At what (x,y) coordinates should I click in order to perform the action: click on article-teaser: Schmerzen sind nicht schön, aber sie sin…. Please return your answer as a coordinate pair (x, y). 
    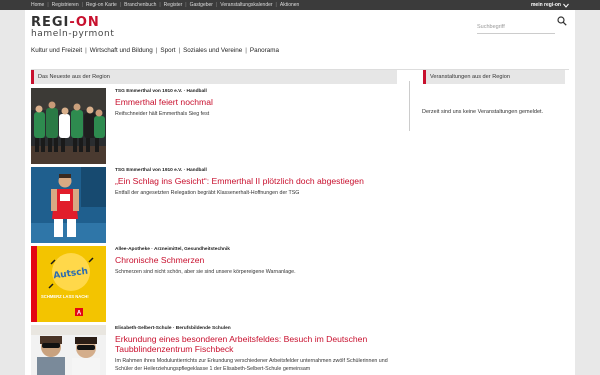
    Looking at the image, I should click on (205, 272).